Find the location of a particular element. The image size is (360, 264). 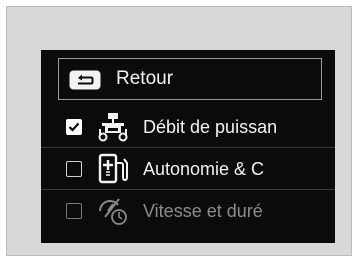

checkbox-range is located at coordinates (74, 169).